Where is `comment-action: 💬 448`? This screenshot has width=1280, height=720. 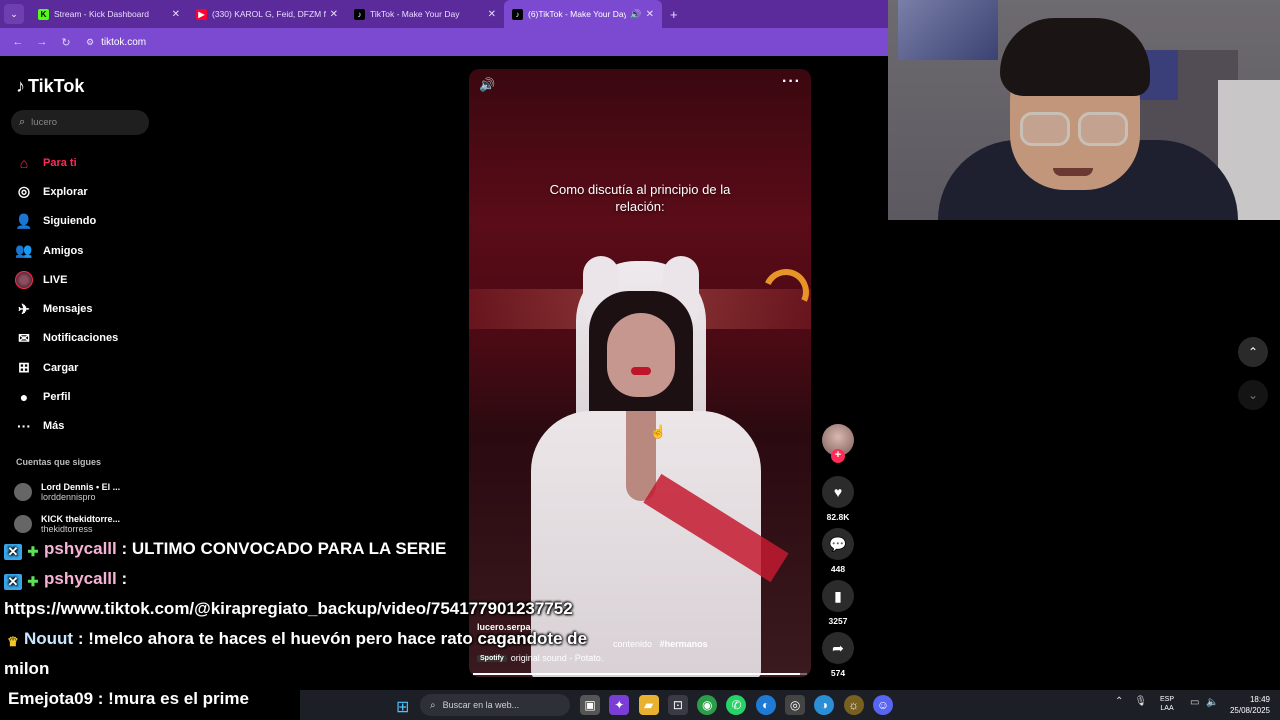 comment-action: 💬 448 is located at coordinates (838, 551).